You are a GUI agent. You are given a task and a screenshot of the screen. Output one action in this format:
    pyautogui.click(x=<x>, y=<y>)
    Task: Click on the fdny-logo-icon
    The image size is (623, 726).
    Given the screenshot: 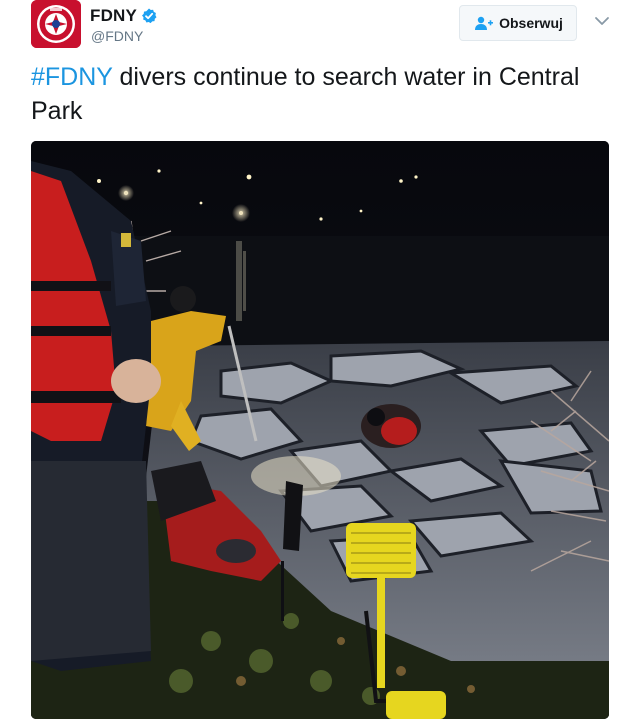 What is the action you would take?
    pyautogui.click(x=56, y=24)
    